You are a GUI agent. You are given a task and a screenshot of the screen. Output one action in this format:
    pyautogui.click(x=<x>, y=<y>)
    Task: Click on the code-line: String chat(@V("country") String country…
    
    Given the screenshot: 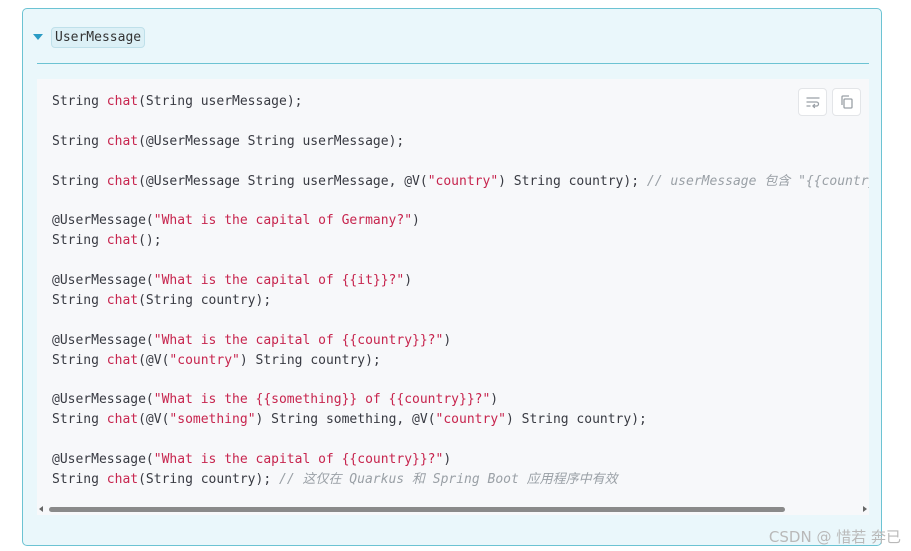 What is the action you would take?
    pyautogui.click(x=460, y=361)
    